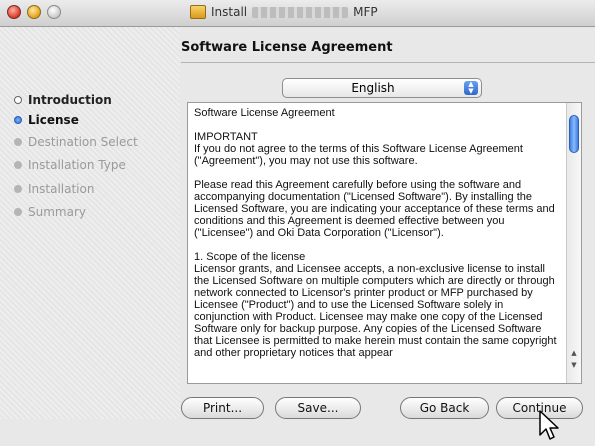 The image size is (595, 446). Describe the element at coordinates (574, 365) in the screenshot. I see `scroll-down-arrow-icon: ▼` at that location.